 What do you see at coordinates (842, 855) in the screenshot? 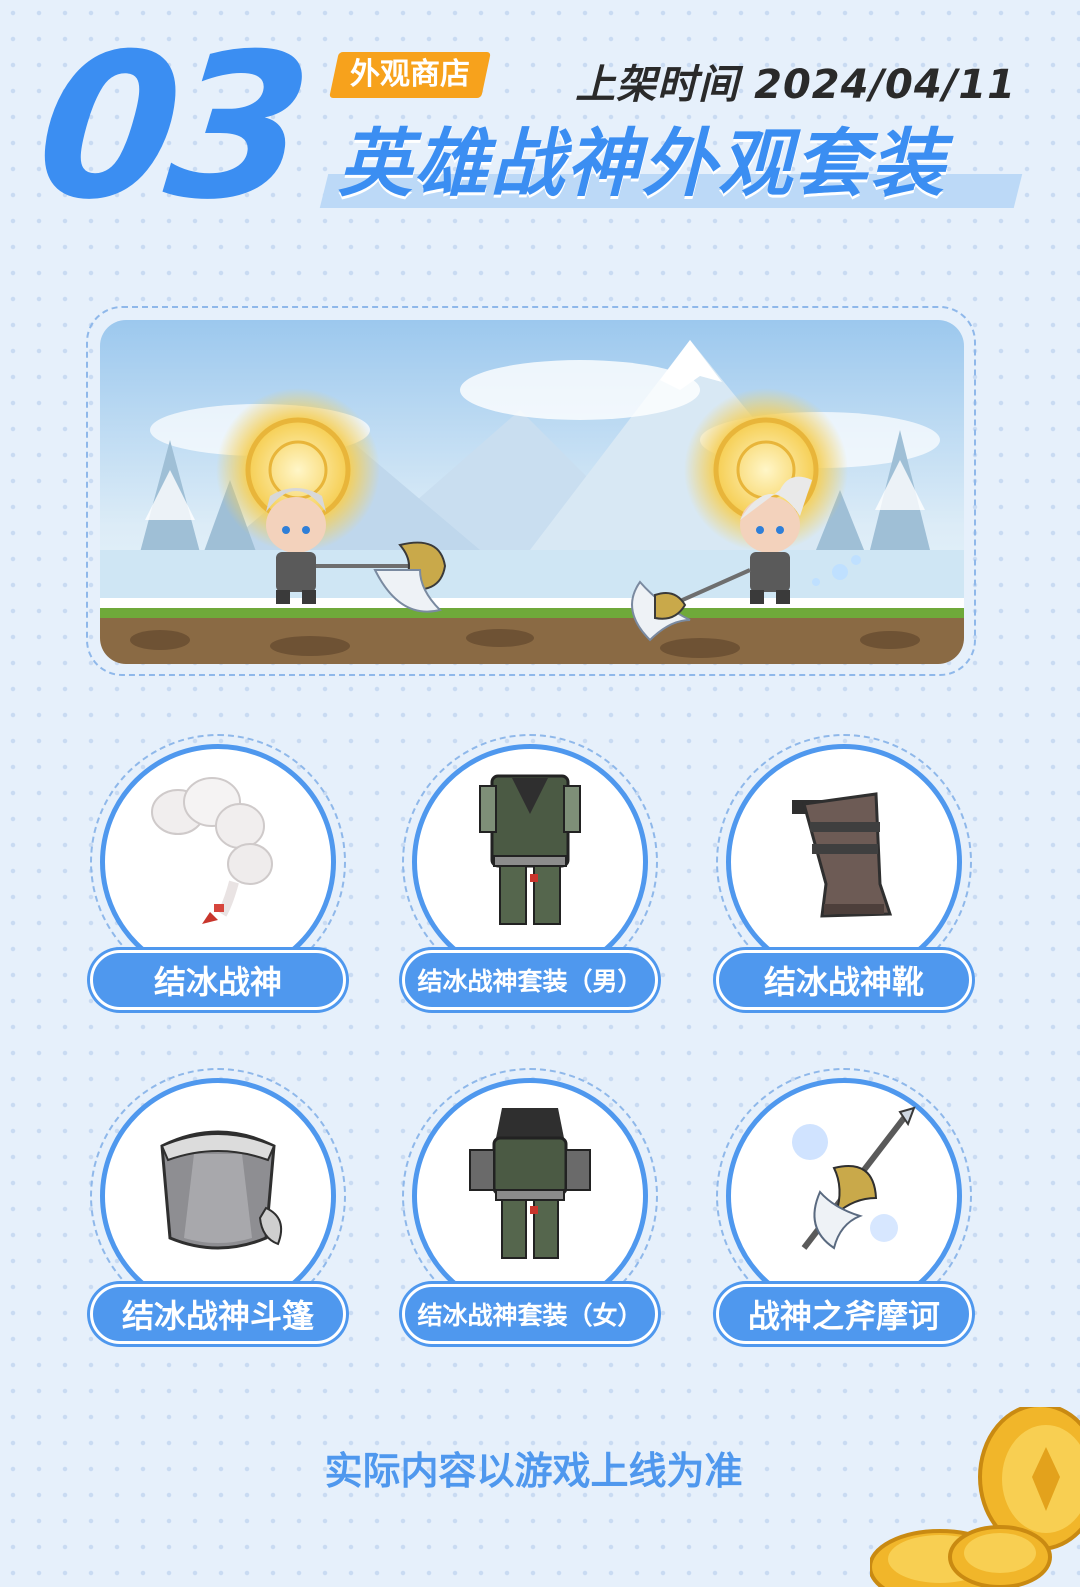
I see `boots-icon` at bounding box center [842, 855].